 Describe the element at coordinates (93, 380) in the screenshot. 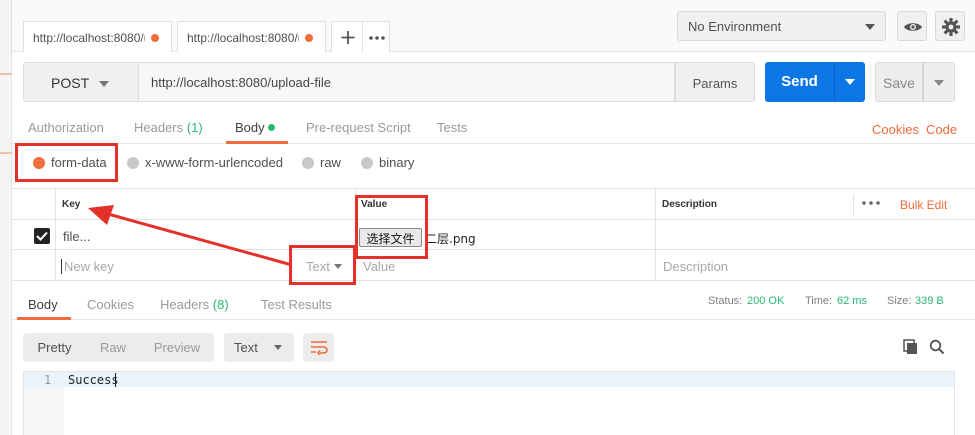

I see `response-line: Success` at that location.